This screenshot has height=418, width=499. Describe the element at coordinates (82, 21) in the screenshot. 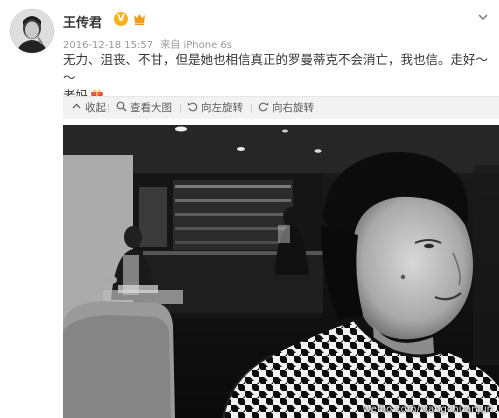

I see `username: 王传君` at that location.